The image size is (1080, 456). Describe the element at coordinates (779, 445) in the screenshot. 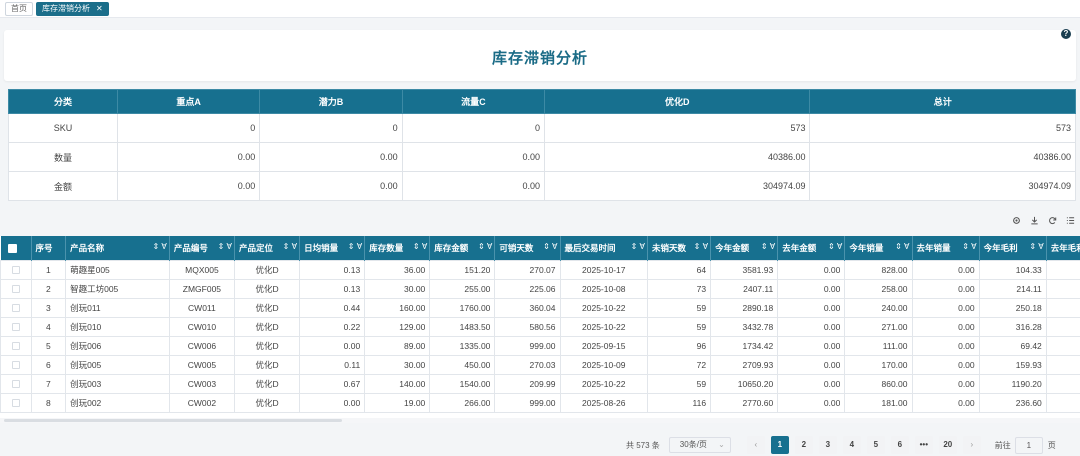

I see `page-button: 1` at that location.